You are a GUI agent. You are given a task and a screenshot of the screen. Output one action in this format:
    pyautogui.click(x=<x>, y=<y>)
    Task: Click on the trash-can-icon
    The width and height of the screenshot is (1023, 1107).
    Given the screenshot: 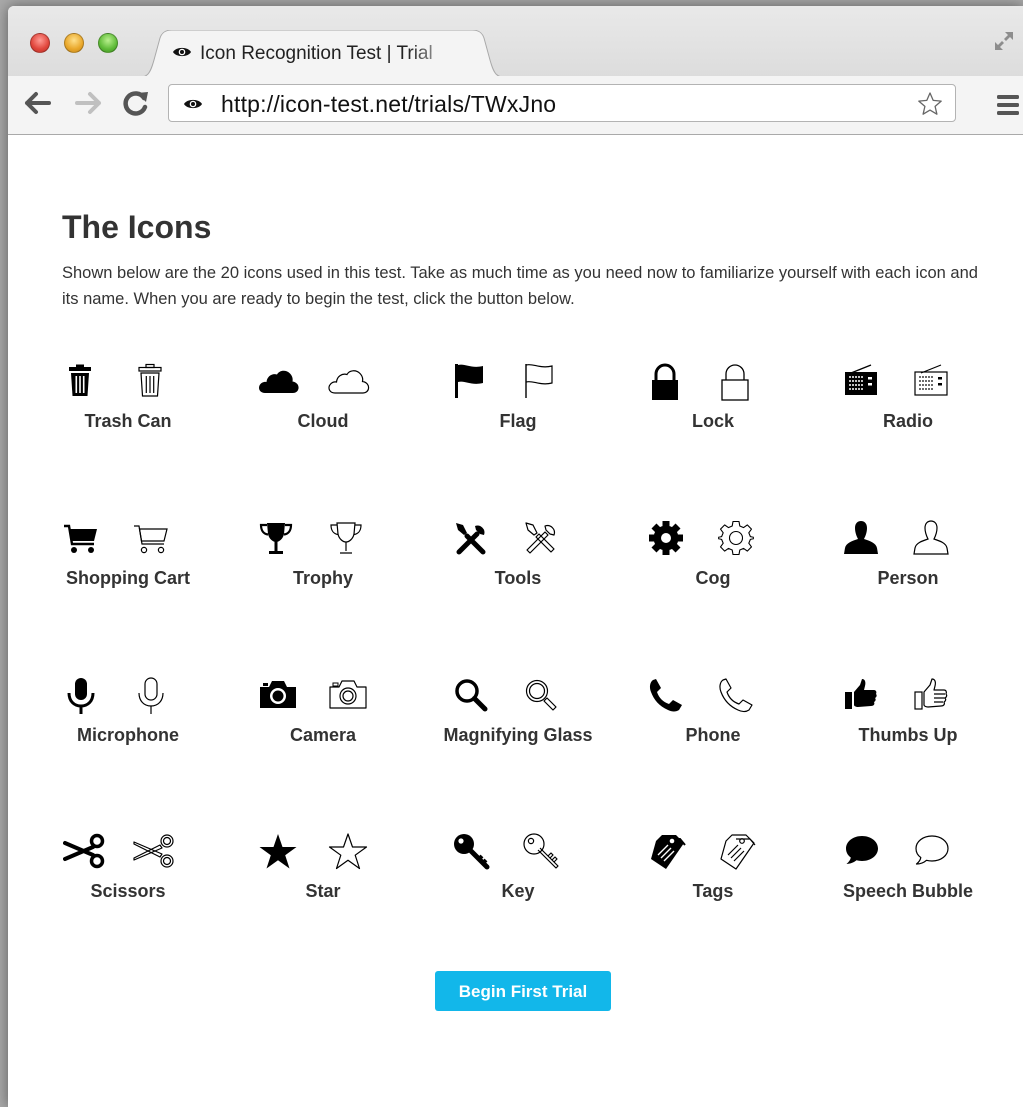 What is the action you would take?
    pyautogui.click(x=80, y=380)
    